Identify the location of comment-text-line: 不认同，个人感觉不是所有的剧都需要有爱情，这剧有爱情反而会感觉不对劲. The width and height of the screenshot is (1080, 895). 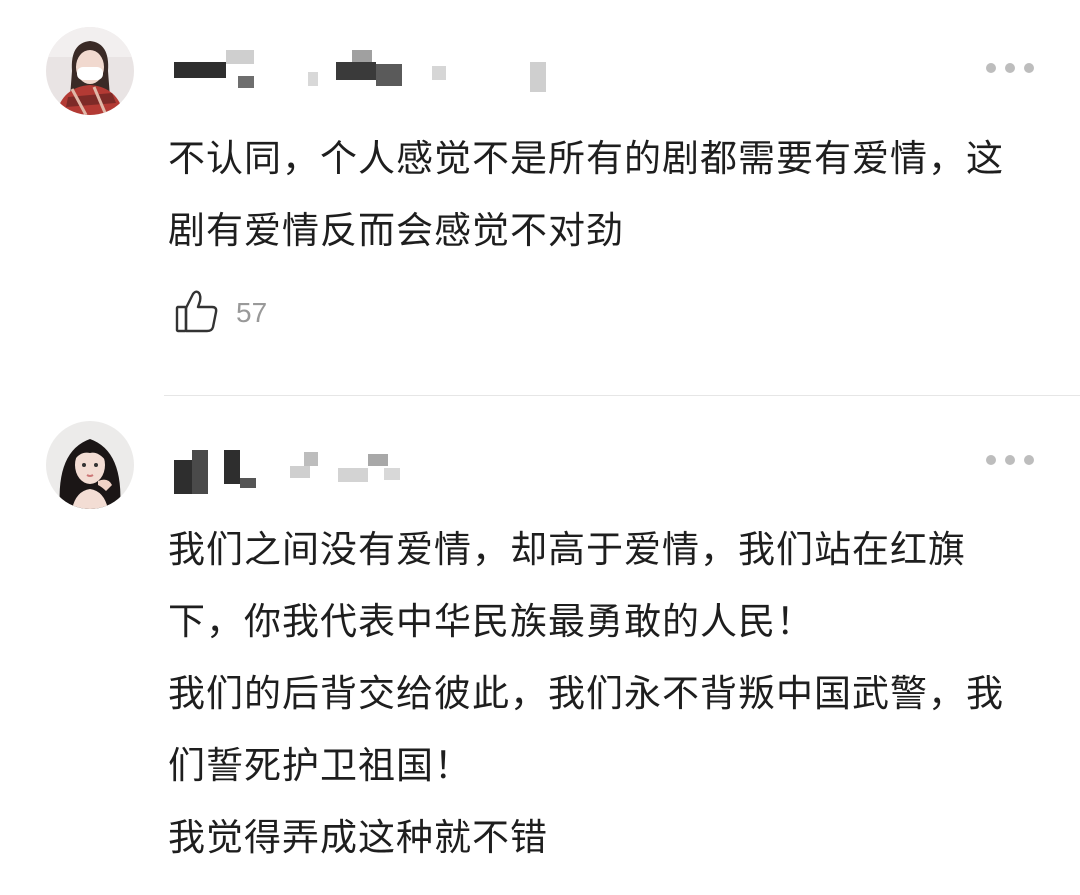
(586, 194).